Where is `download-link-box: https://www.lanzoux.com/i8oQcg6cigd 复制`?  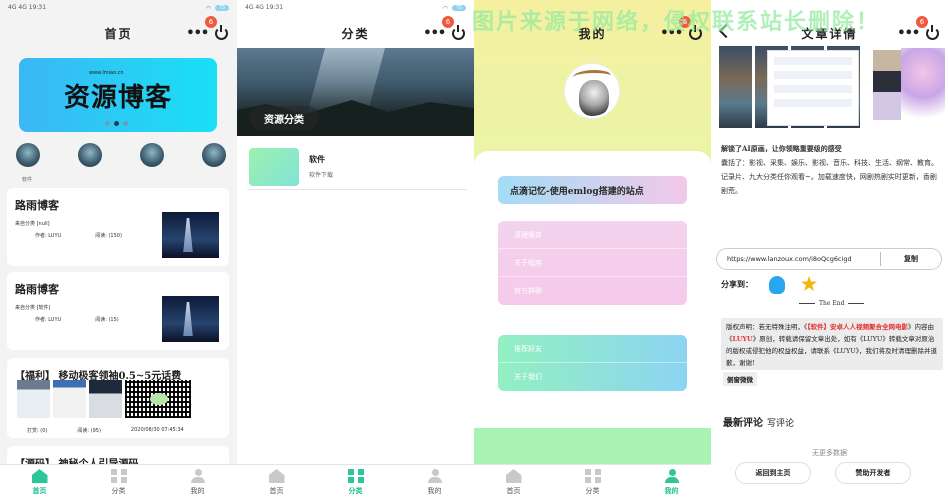 download-link-box: https://www.lanzoux.com/i8oQcg6cigd 复制 is located at coordinates (829, 259).